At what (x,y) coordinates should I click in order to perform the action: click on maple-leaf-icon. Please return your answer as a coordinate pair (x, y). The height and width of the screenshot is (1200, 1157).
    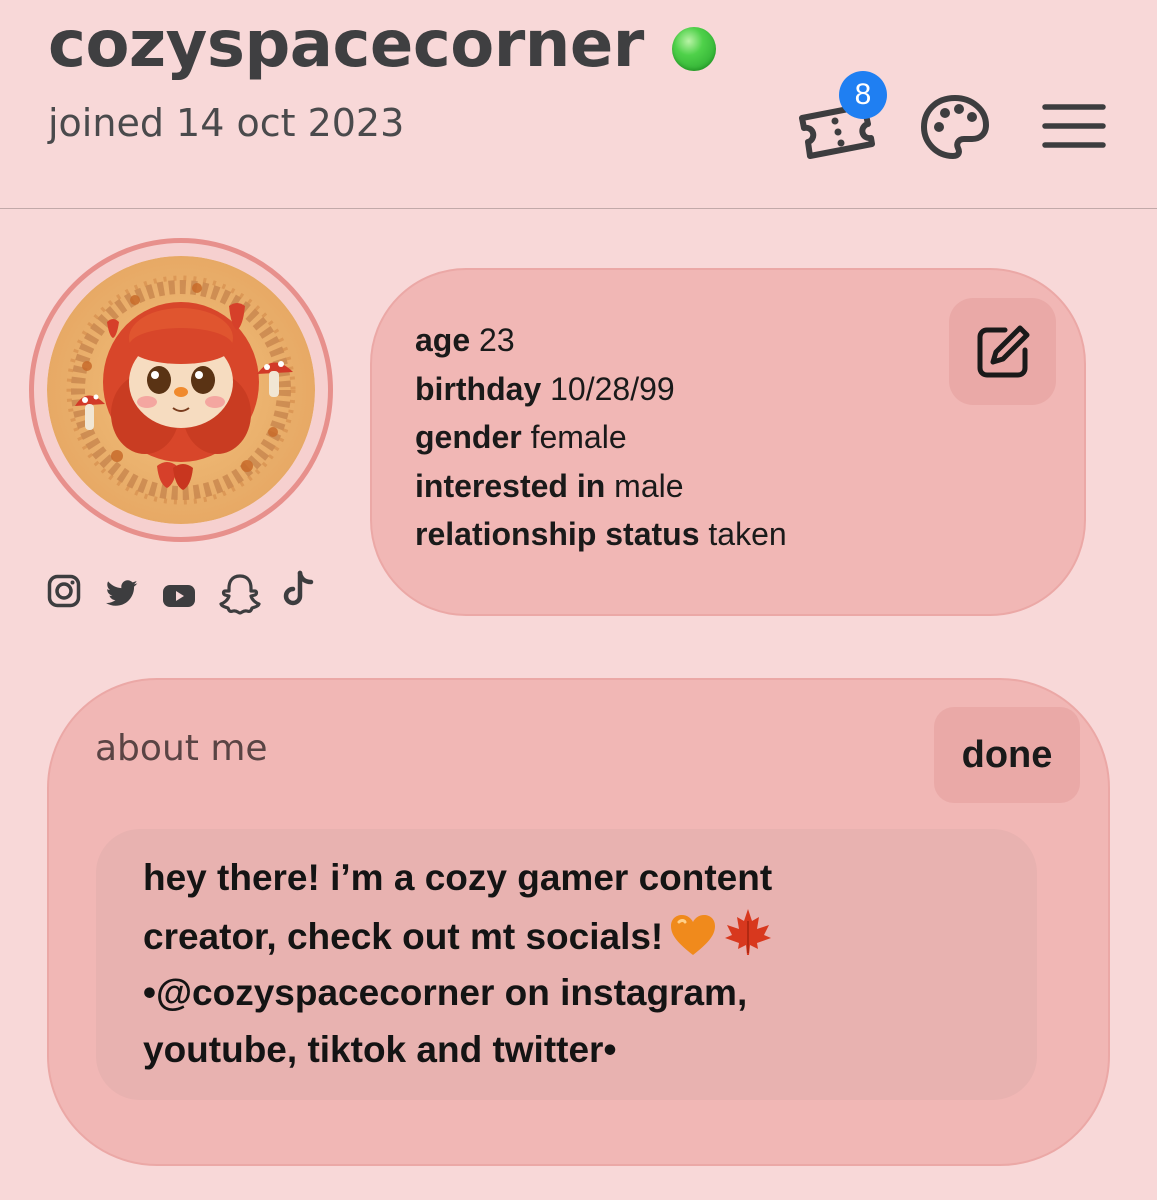
    Looking at the image, I should click on (748, 931).